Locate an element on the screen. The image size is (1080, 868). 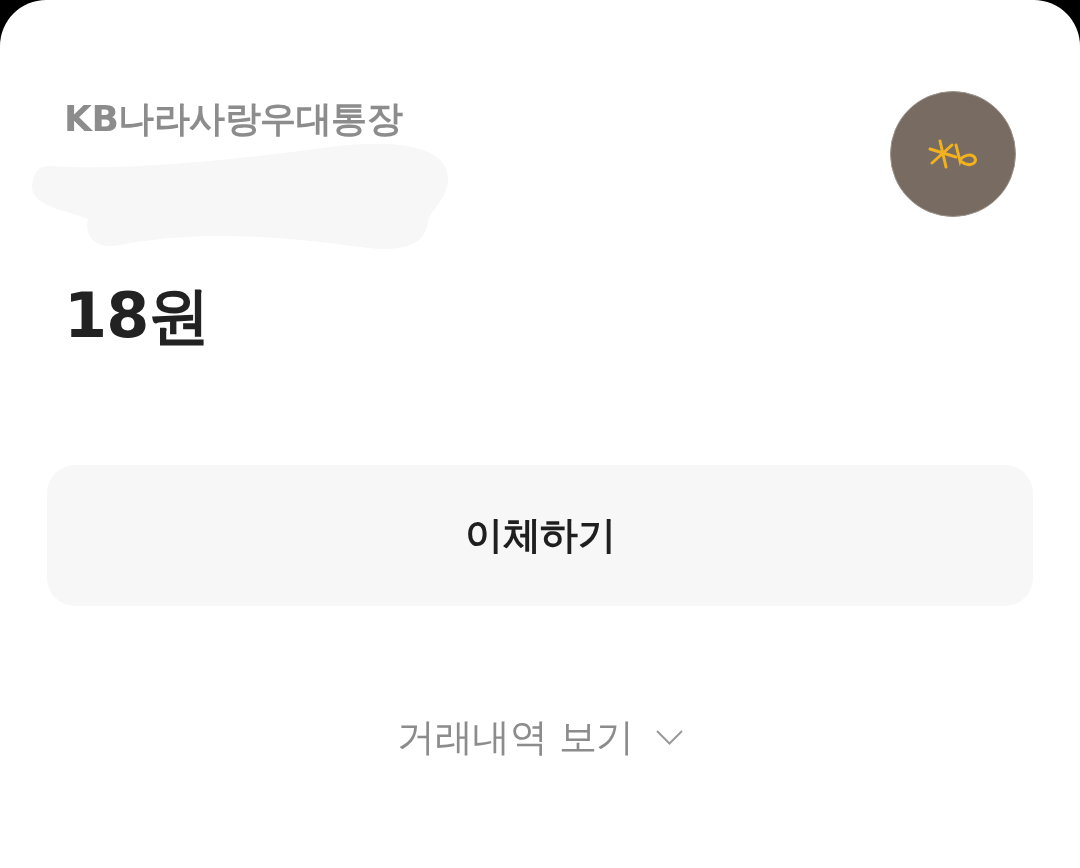
star-logo-icon is located at coordinates (953, 154).